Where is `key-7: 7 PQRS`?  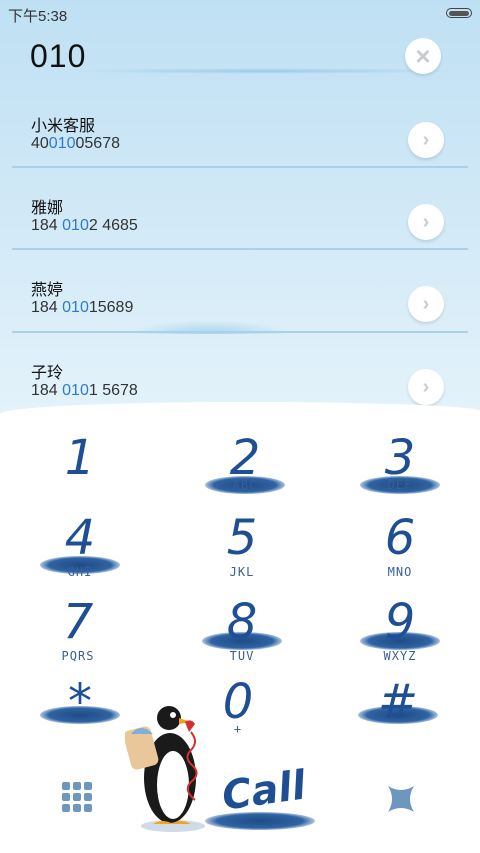
key-7: 7 PQRS is located at coordinates (78, 632).